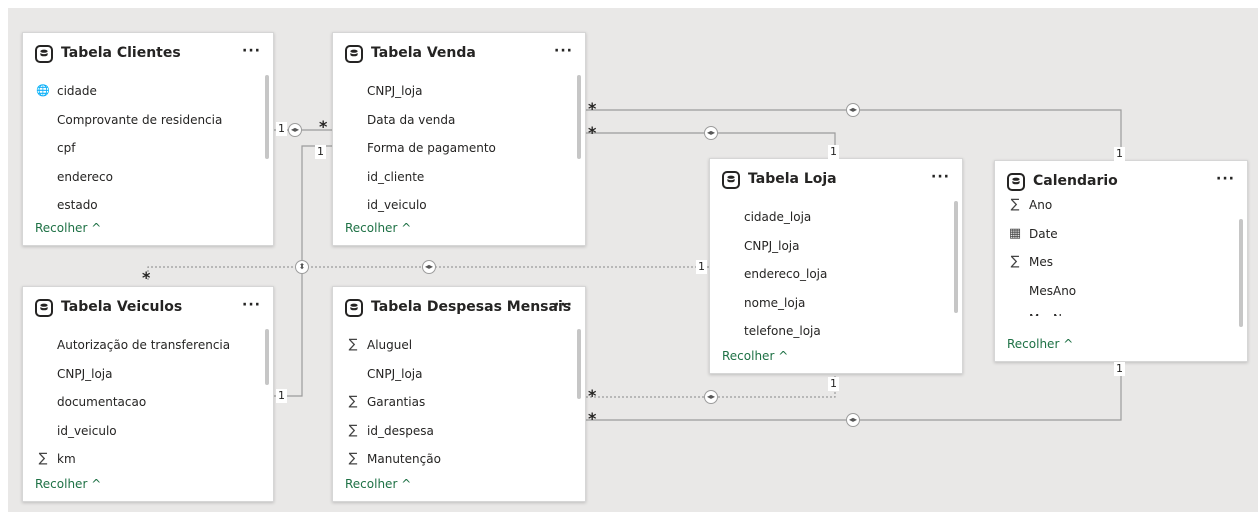 This screenshot has width=1258, height=512. What do you see at coordinates (148, 177) in the screenshot?
I see `field-item: endereco` at bounding box center [148, 177].